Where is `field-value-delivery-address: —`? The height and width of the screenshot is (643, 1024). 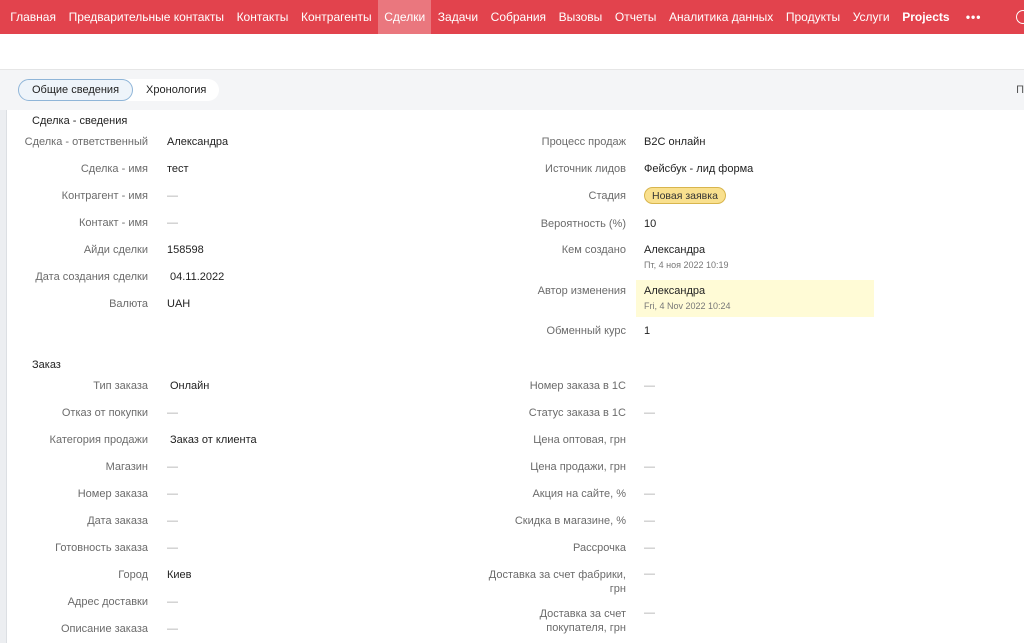 field-value-delivery-address: — is located at coordinates (172, 602).